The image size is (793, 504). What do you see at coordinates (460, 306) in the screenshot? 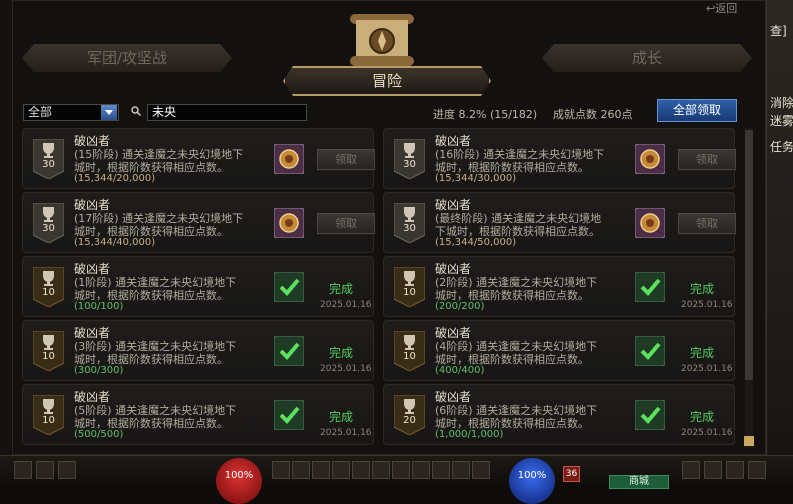
I see `achievement-progress: (200/200)` at bounding box center [460, 306].